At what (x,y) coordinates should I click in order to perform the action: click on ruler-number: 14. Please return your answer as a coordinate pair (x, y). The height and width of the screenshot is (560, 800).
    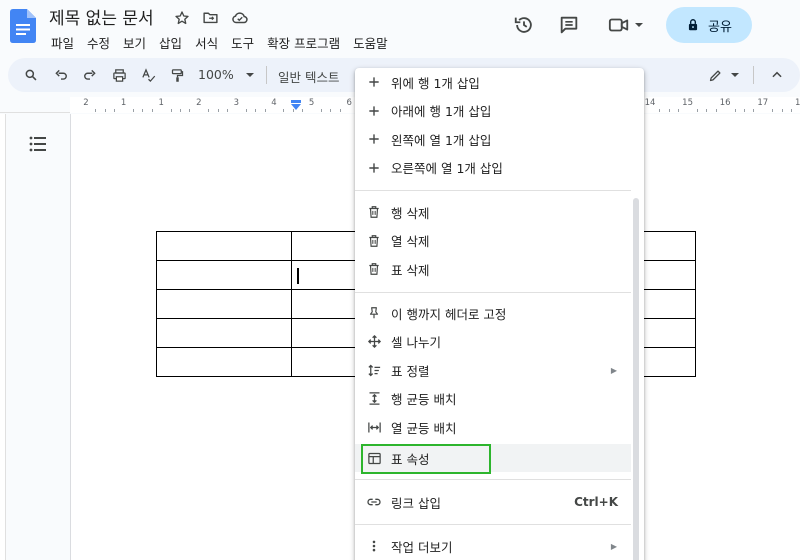
    Looking at the image, I should click on (650, 103).